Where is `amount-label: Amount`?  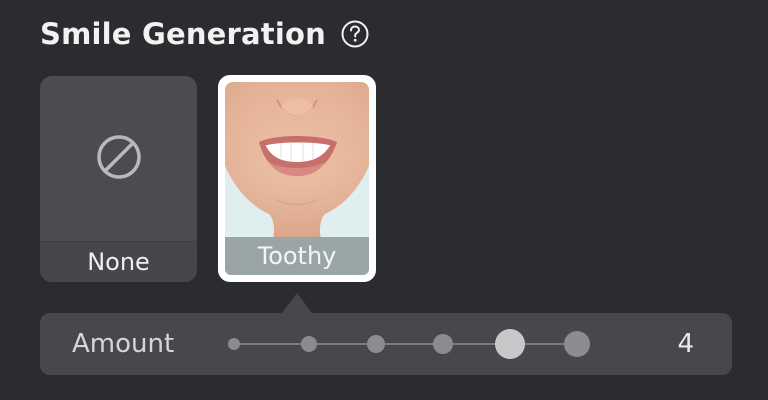 amount-label: Amount is located at coordinates (123, 344).